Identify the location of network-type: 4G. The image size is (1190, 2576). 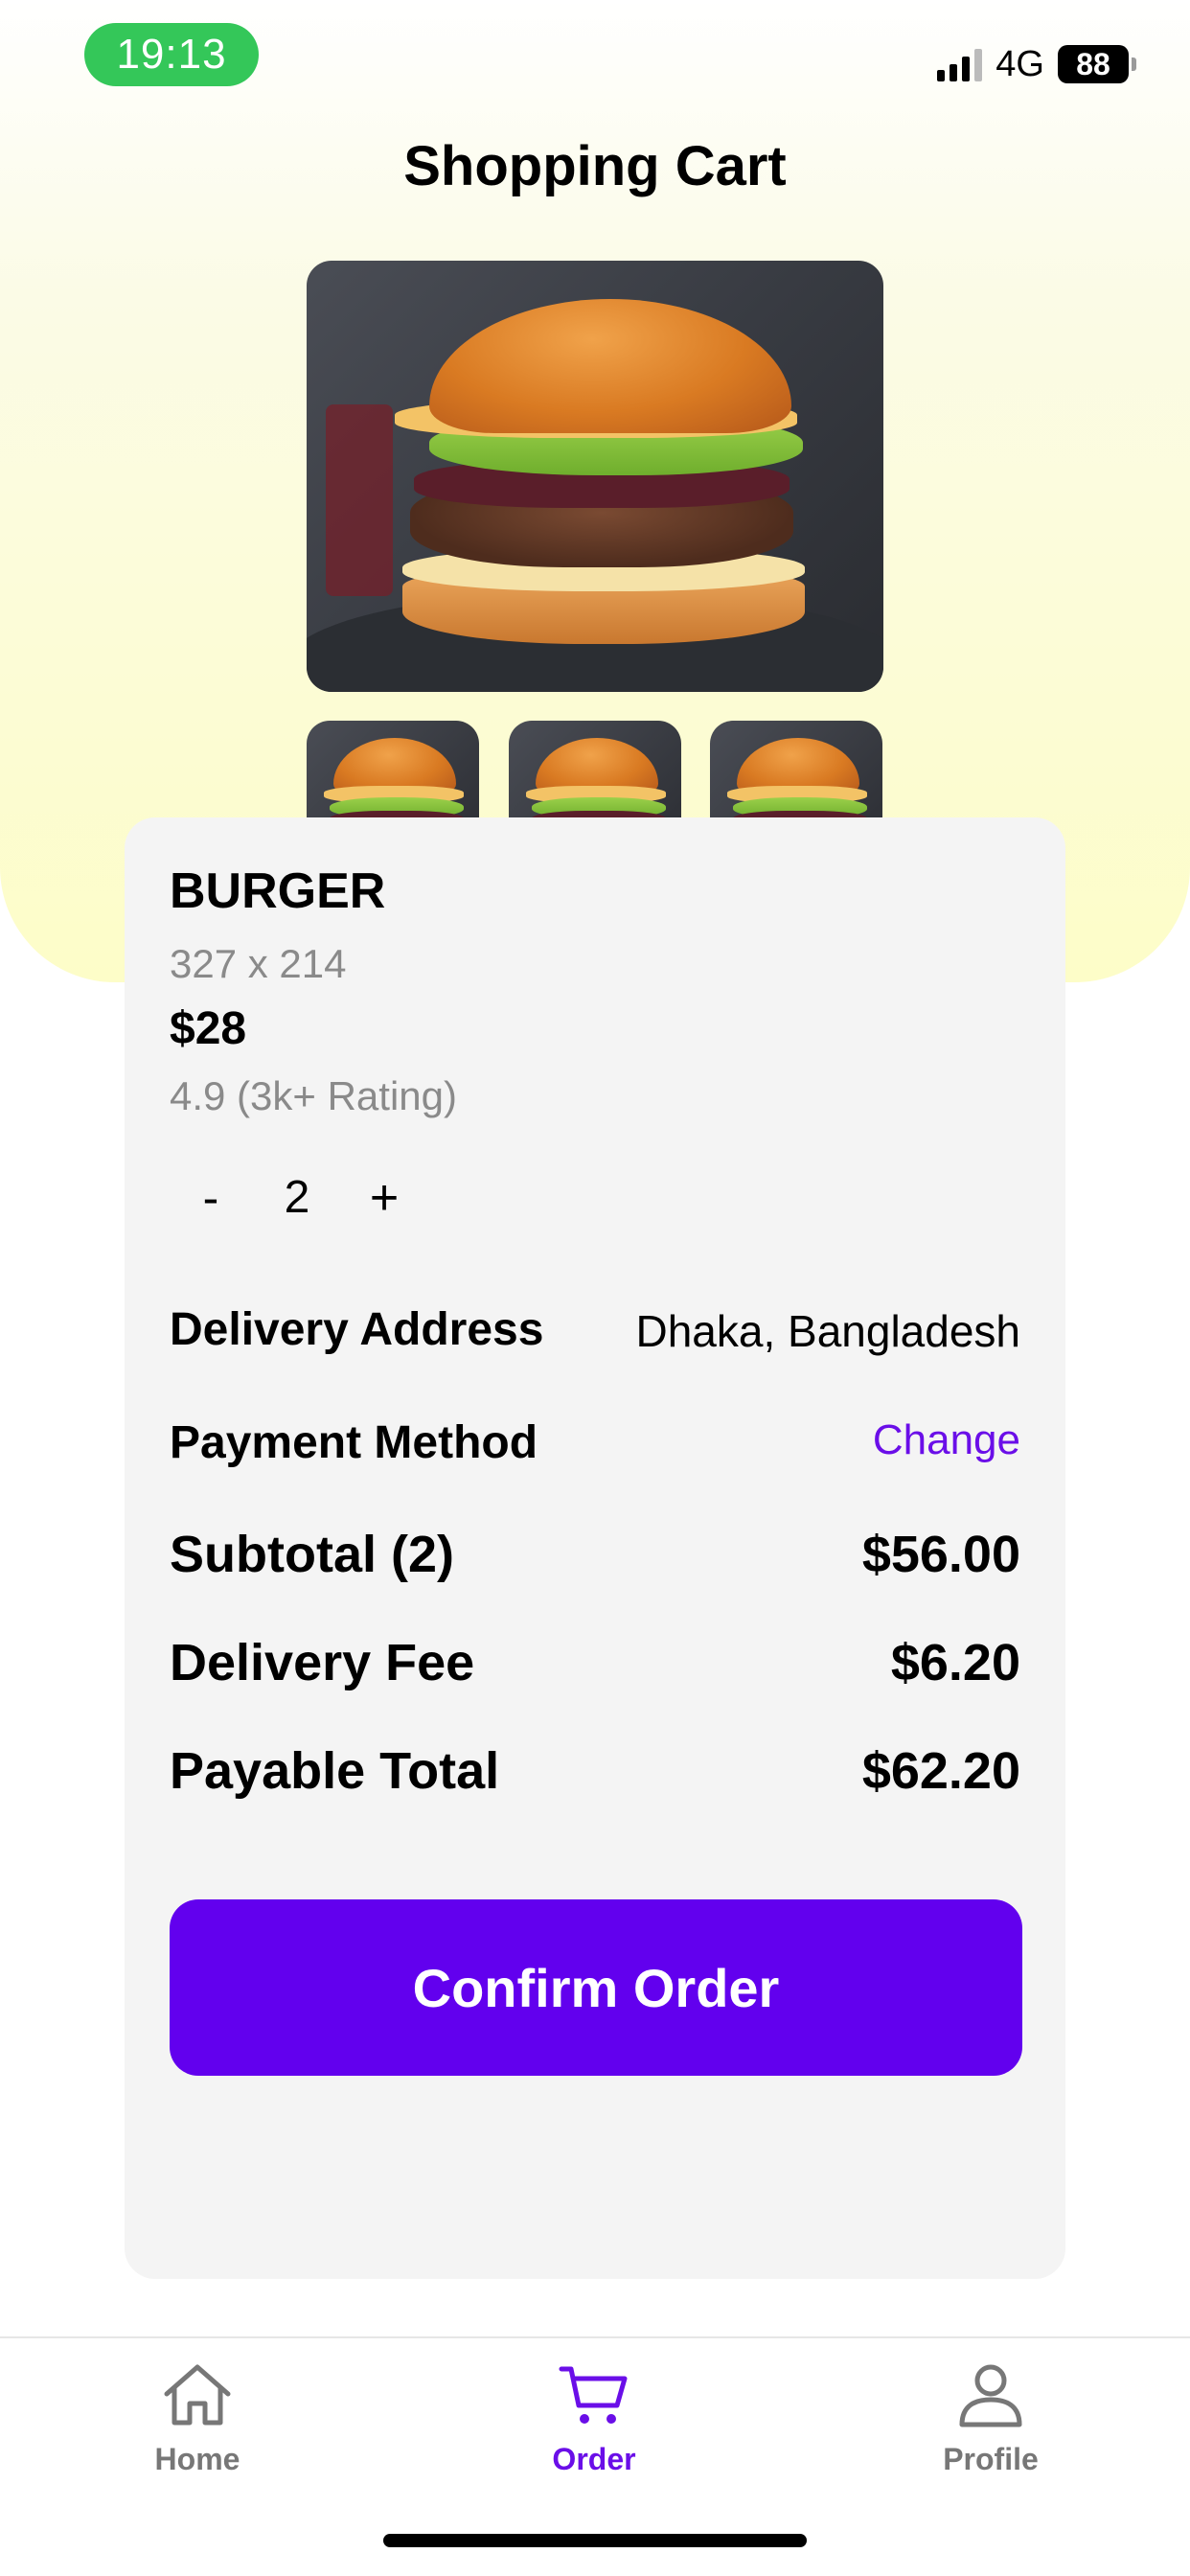
(1019, 63).